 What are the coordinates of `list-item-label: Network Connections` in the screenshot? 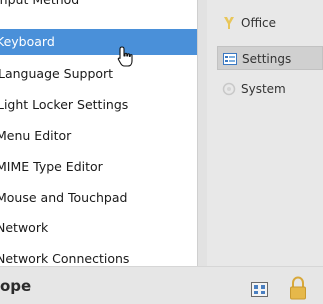 It's located at (65, 258).